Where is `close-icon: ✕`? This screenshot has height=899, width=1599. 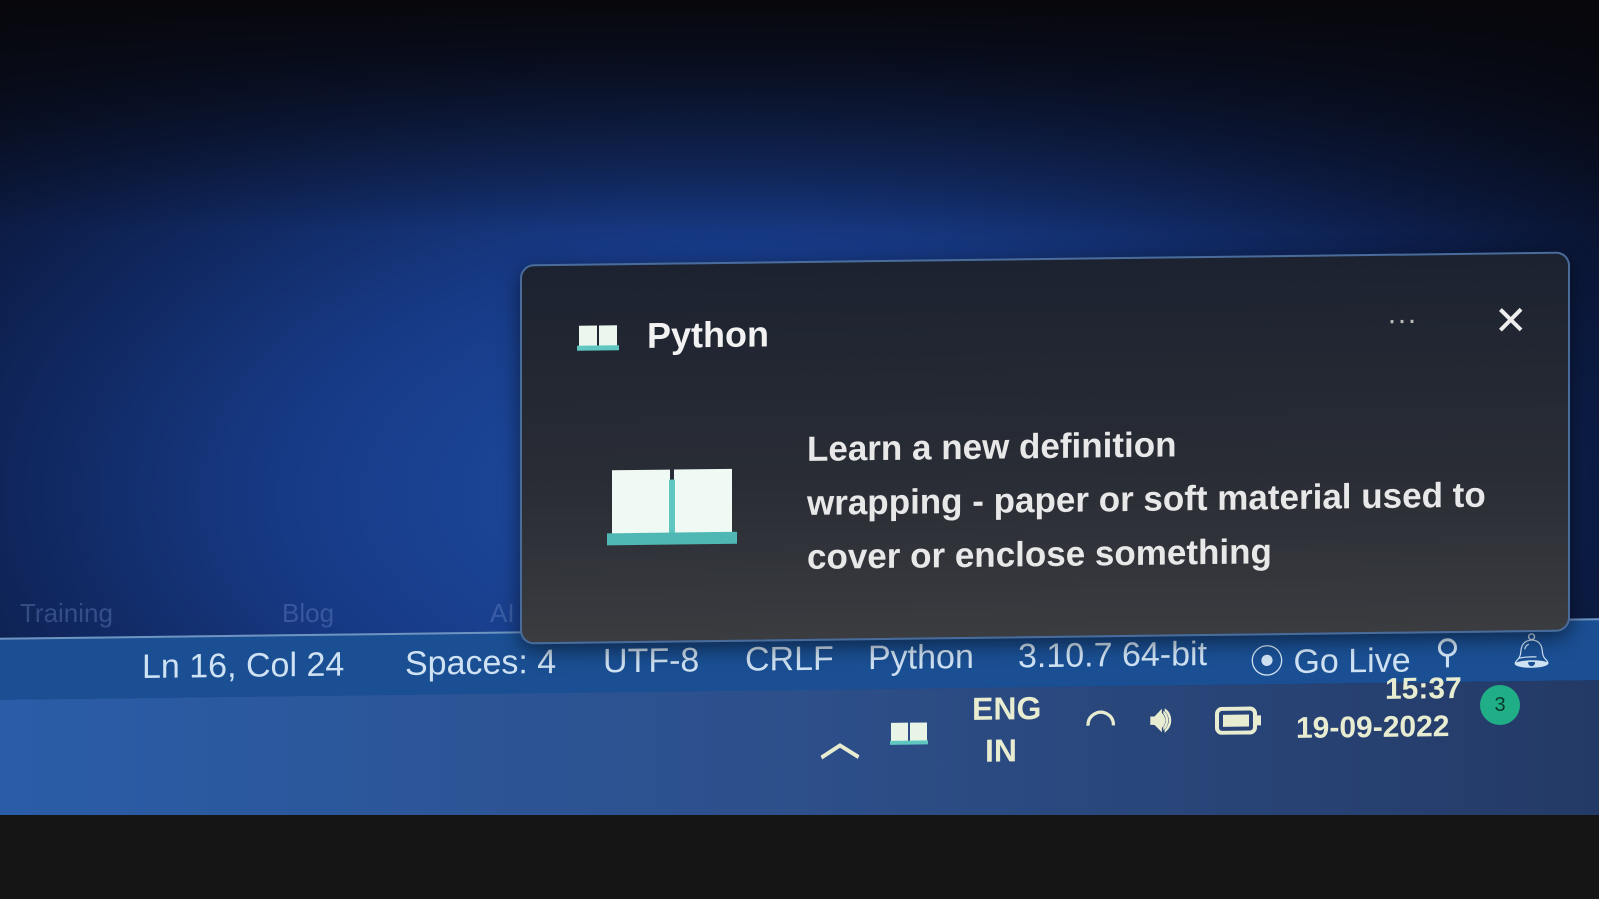 close-icon: ✕ is located at coordinates (1511, 321).